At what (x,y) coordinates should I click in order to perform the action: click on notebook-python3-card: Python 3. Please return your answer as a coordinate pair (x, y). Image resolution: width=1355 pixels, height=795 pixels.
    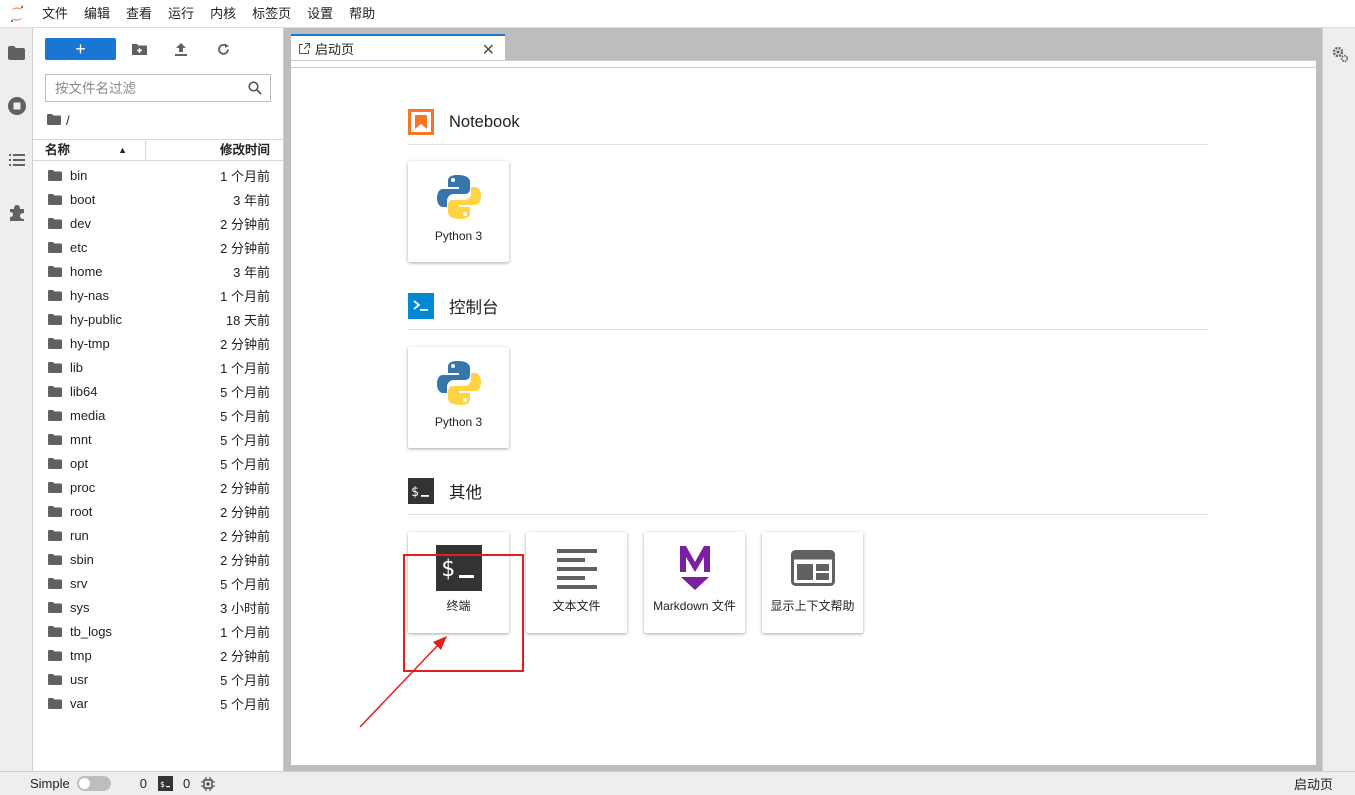
    Looking at the image, I should click on (458, 211).